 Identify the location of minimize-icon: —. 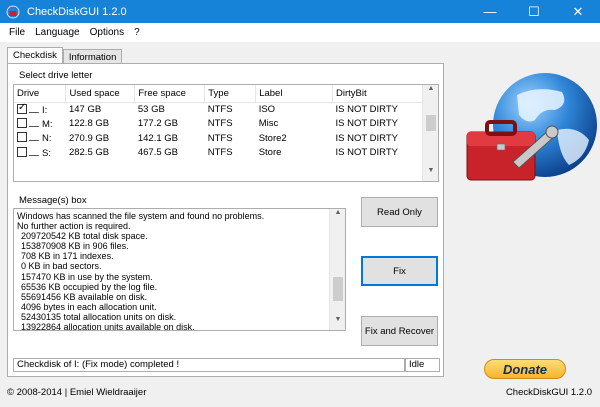
(490, 11).